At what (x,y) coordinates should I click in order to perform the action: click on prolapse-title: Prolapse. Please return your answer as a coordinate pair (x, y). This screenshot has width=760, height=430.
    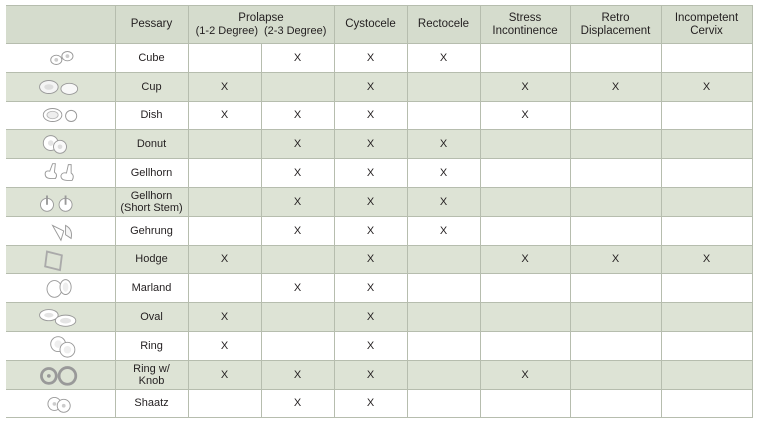
    Looking at the image, I should click on (261, 17).